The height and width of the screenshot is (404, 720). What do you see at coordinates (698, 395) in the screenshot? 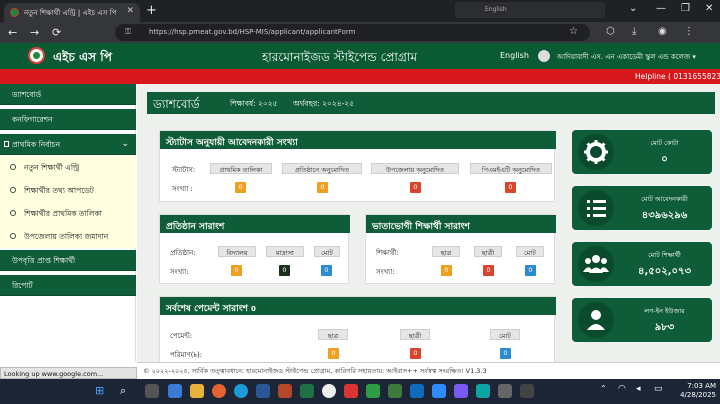
I see `clock-date: 4/28/2025` at bounding box center [698, 395].